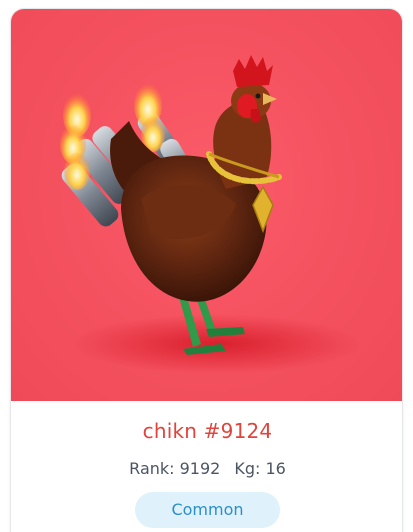 This screenshot has height=532, width=413. Describe the element at coordinates (216, 344) in the screenshot. I see `ground-shadow` at that location.